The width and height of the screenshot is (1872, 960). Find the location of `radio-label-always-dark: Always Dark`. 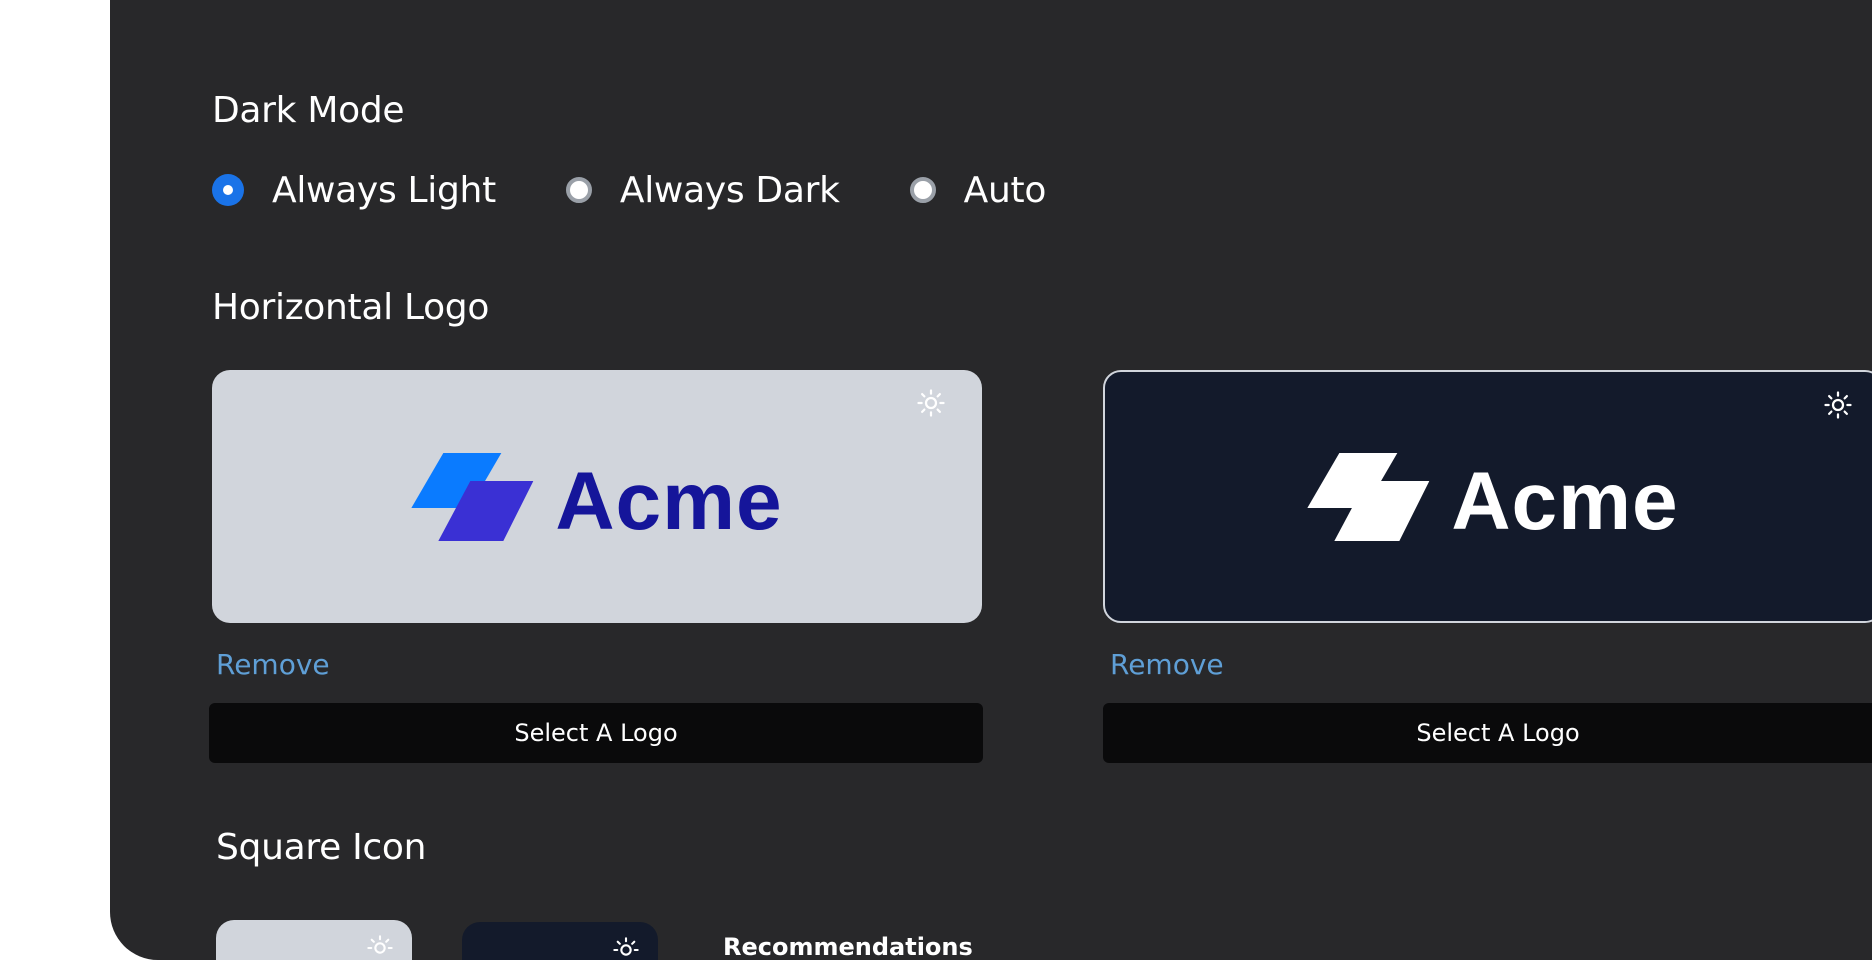

radio-label-always-dark: Always Dark is located at coordinates (729, 190).